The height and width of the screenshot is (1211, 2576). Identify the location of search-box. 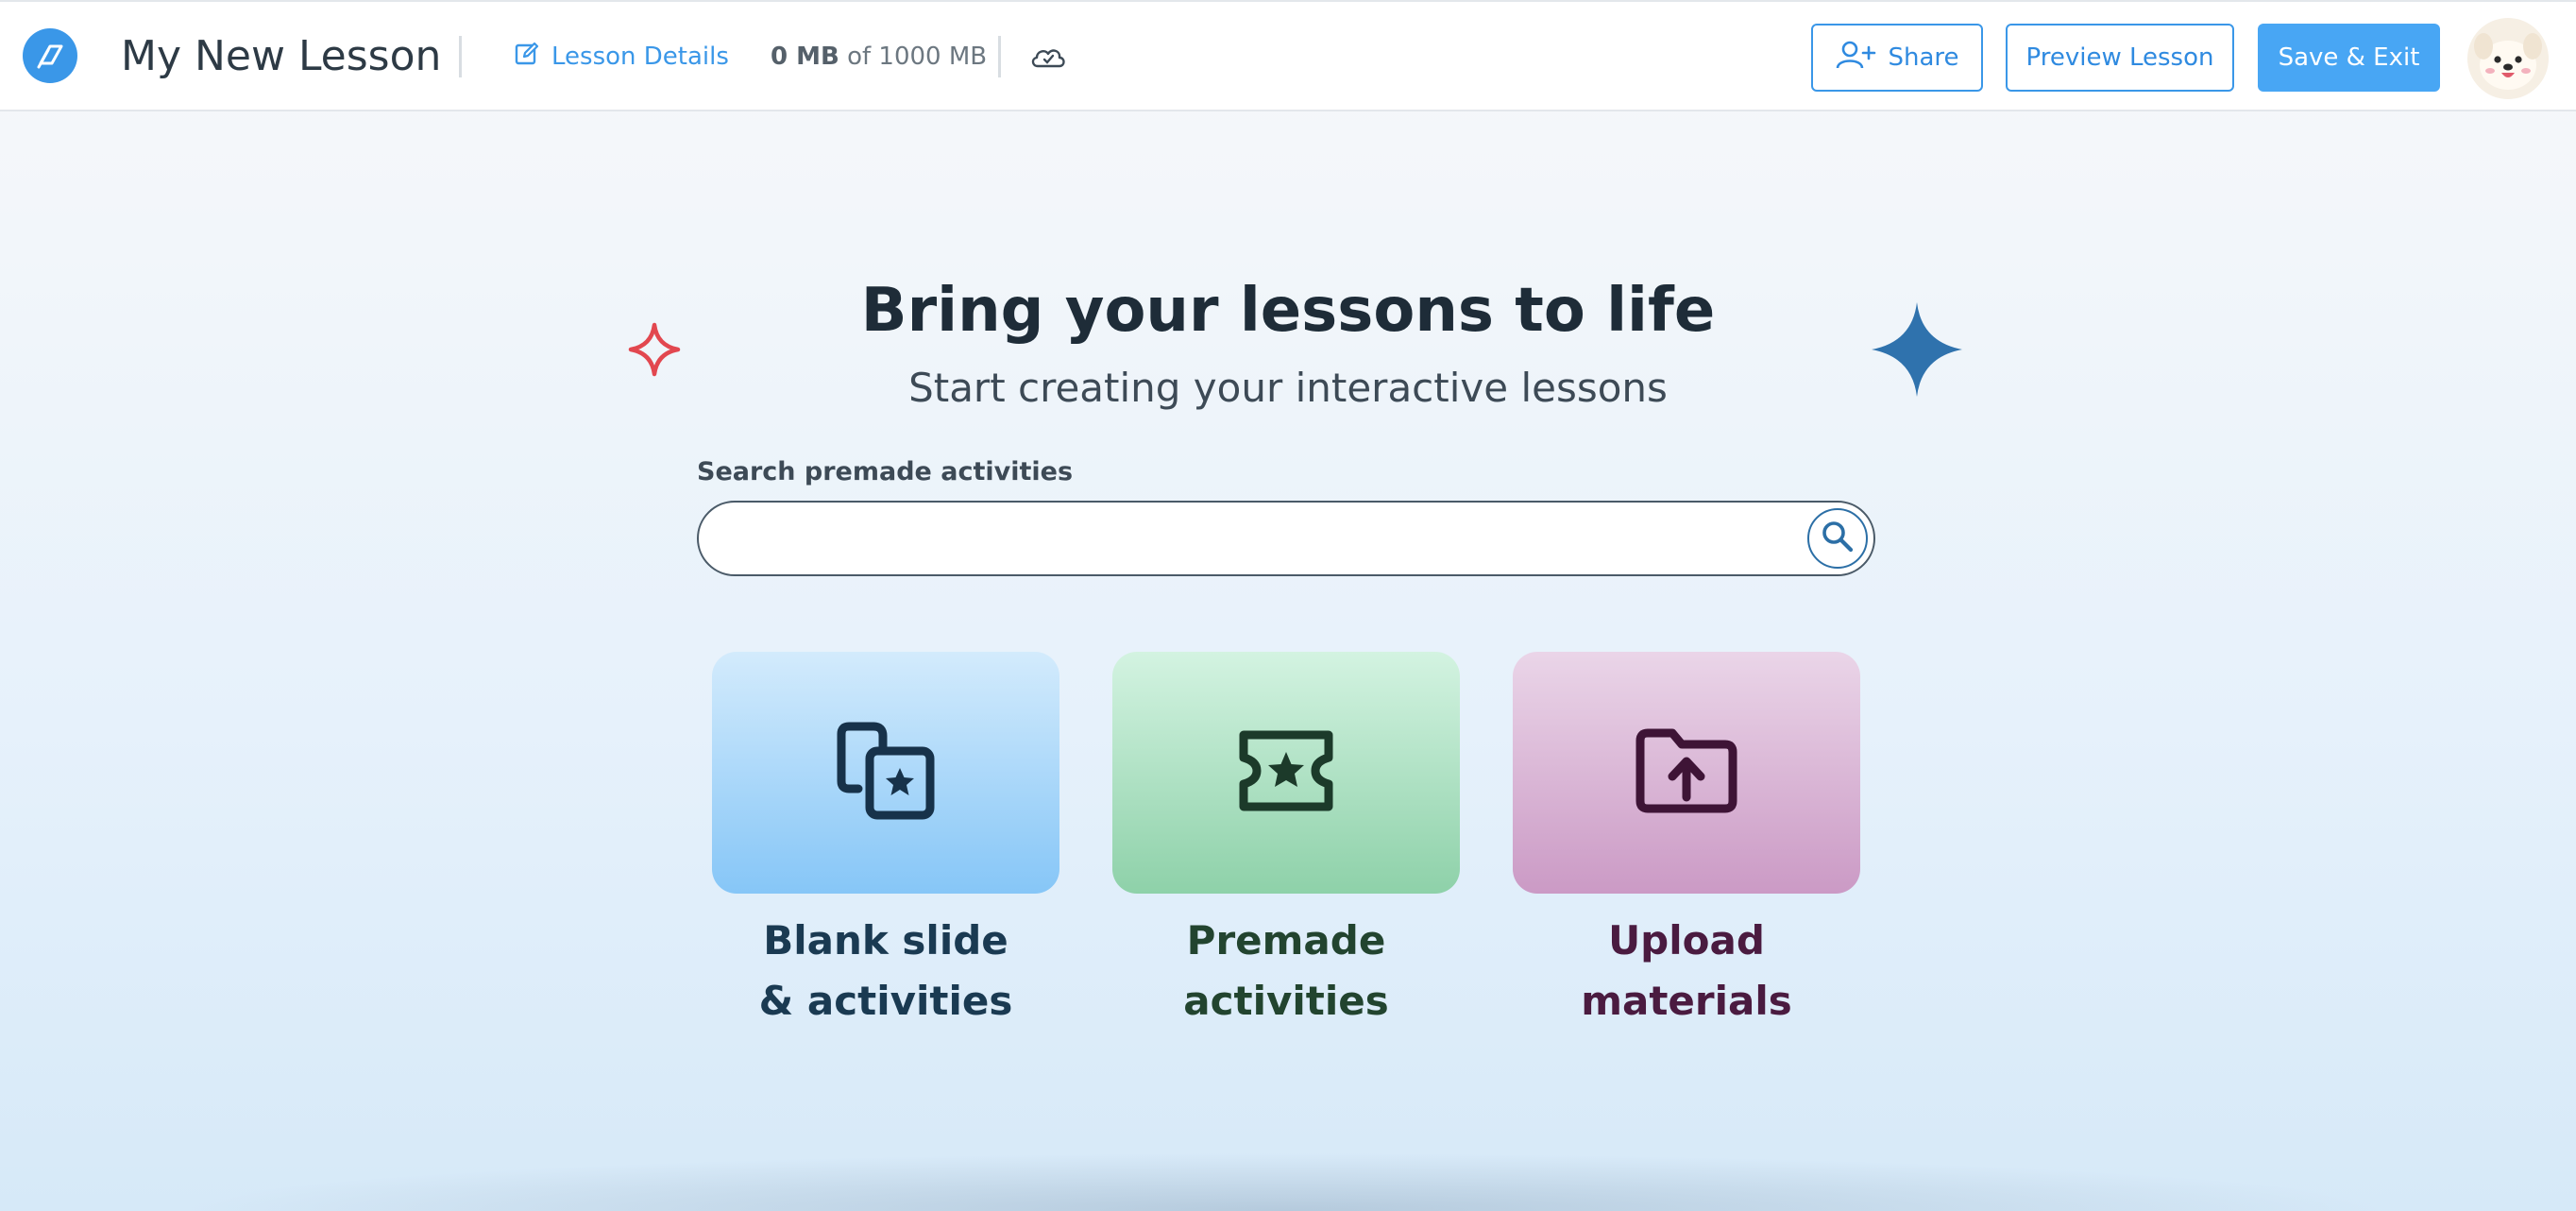
(1286, 538).